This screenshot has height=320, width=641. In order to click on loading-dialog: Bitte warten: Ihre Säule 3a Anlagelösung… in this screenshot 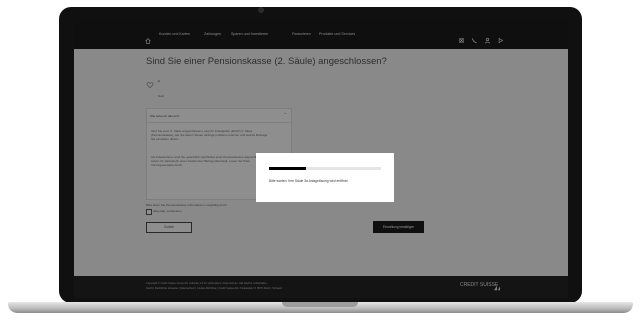, I will do `click(325, 177)`.